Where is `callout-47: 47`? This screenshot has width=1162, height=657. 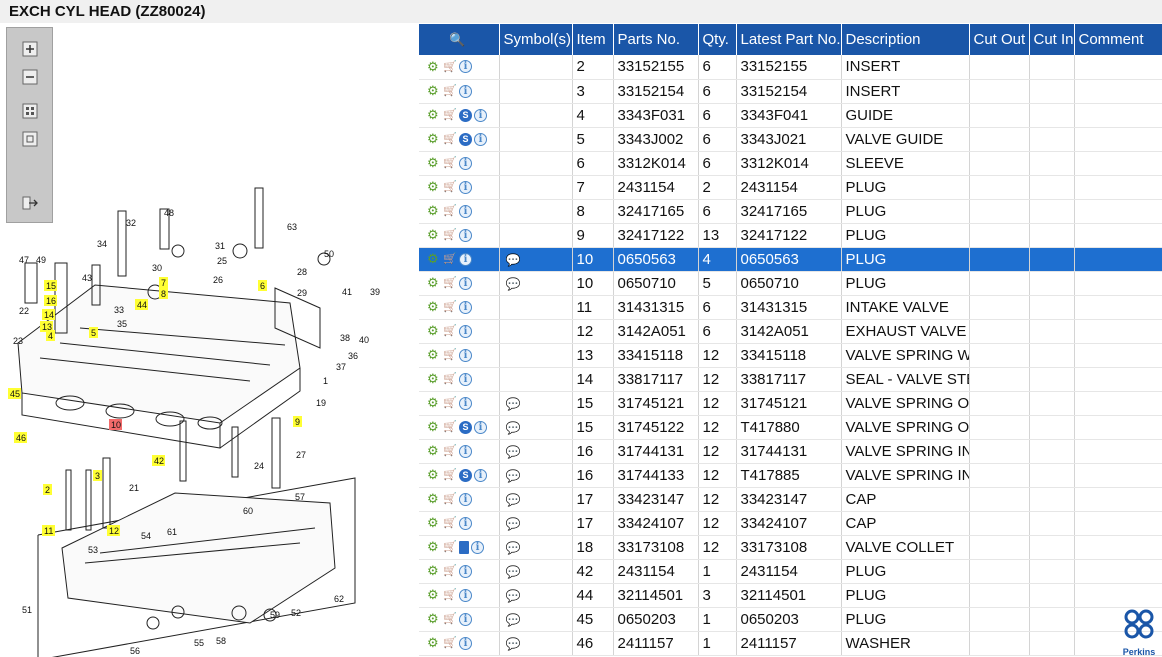 callout-47: 47 is located at coordinates (24, 260).